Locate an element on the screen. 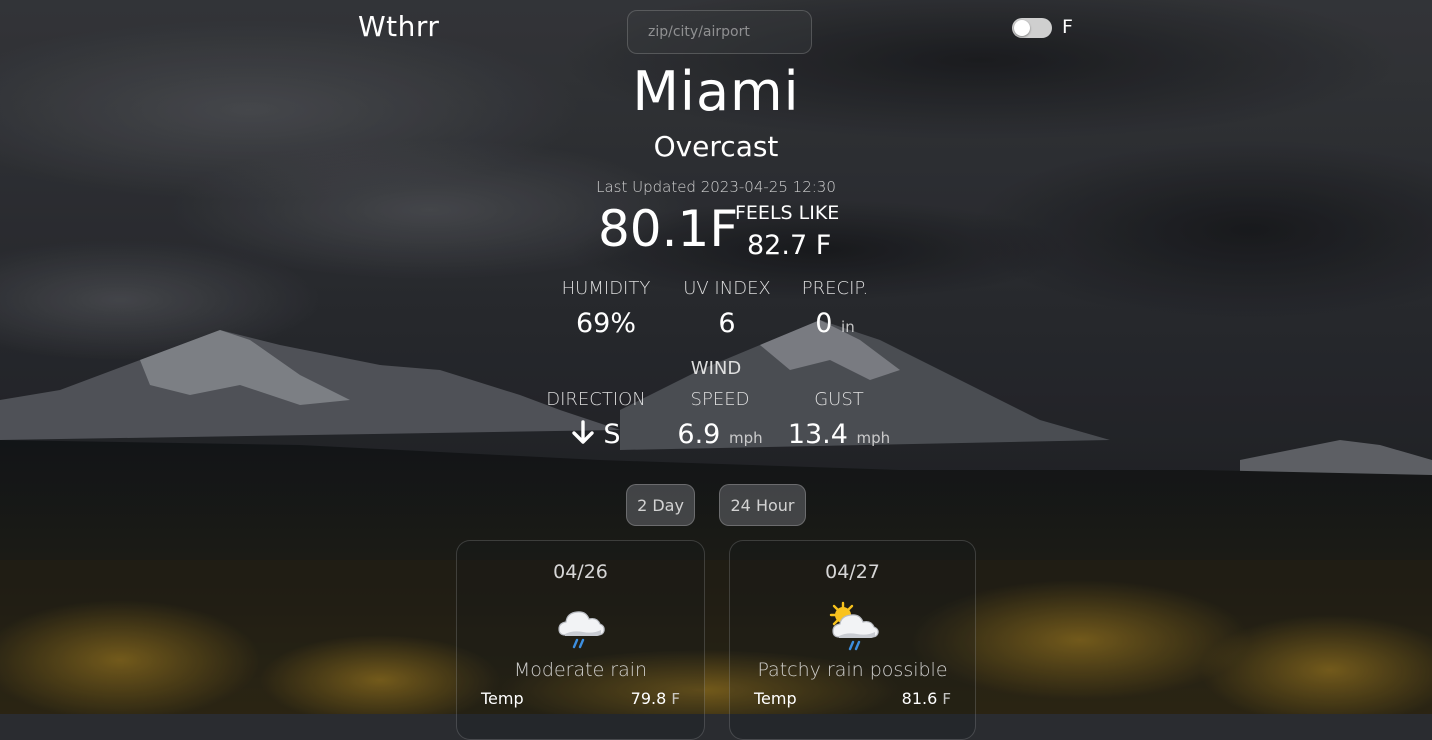 This screenshot has width=1432, height=740. precip-unit: in is located at coordinates (848, 327).